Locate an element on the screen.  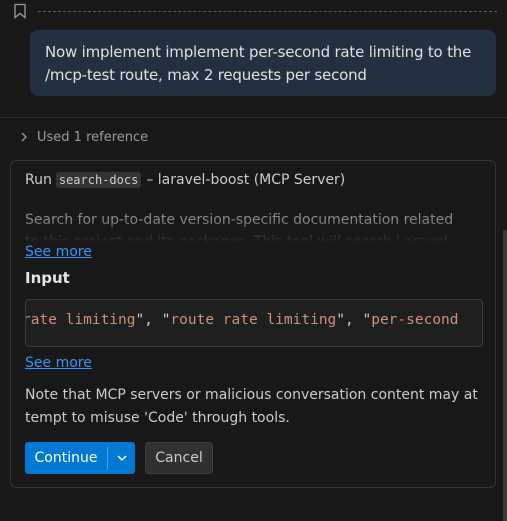
continue-dropdown-button is located at coordinates (121, 458).